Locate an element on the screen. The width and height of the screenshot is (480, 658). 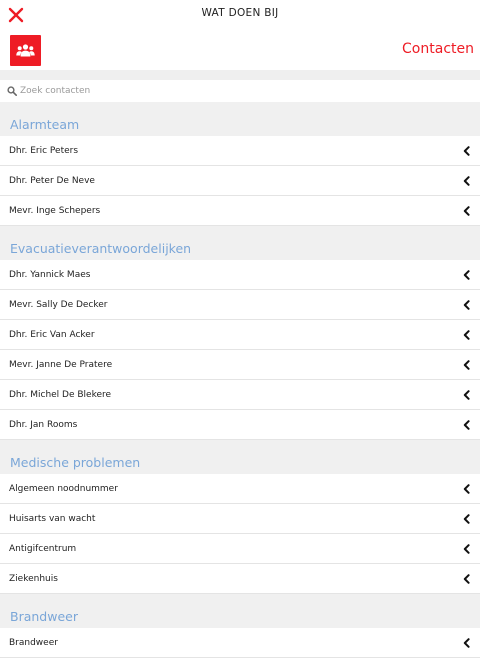
contact-name: Ziekenhuis is located at coordinates (33, 578).